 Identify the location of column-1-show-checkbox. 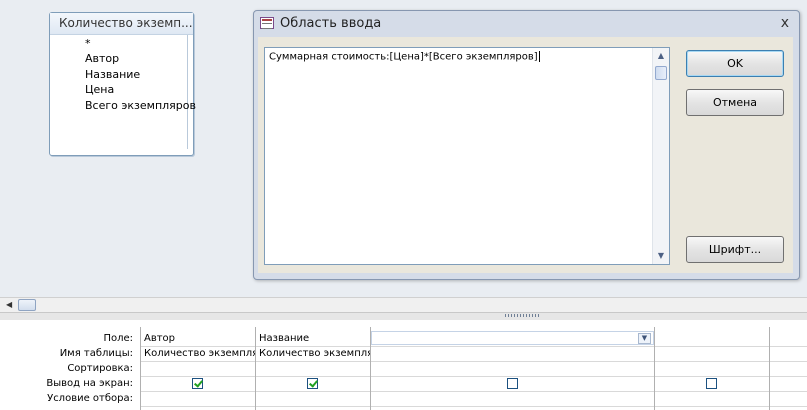
(197, 383).